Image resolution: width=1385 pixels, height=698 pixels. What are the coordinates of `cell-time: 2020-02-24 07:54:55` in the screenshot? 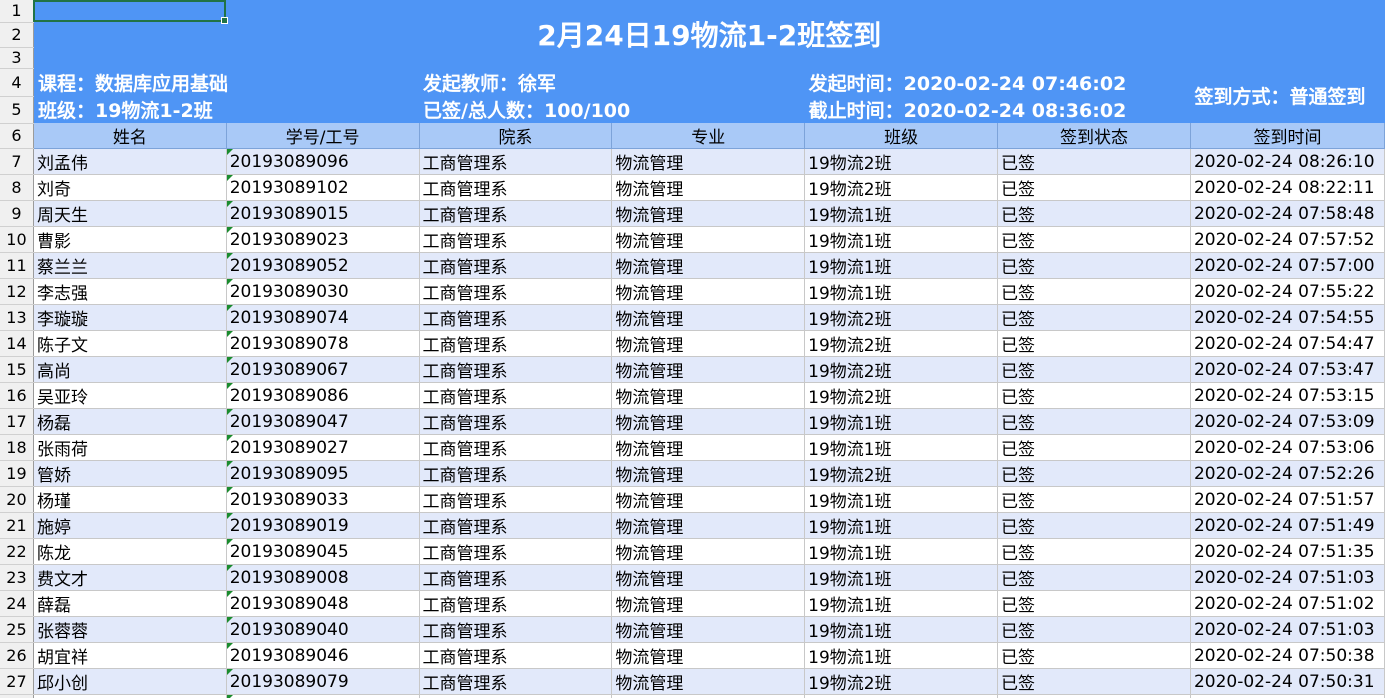 It's located at (1287, 317).